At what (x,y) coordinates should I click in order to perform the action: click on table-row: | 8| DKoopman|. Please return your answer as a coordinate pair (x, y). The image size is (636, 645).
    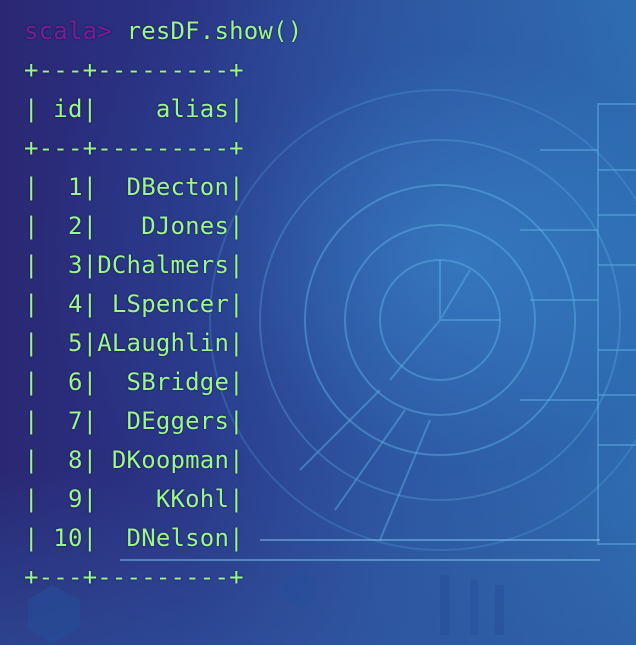
    Looking at the image, I should click on (134, 460).